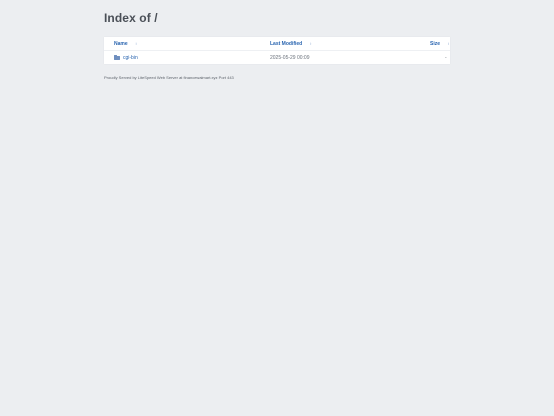 The width and height of the screenshot is (554, 416). I want to click on size-header-label: Size, so click(435, 44).